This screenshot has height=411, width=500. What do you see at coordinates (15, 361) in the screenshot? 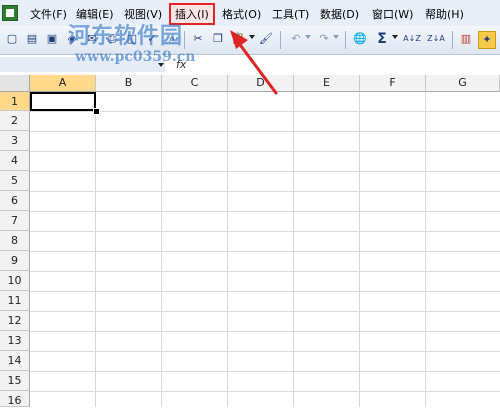
I see `row-header-14: 14` at bounding box center [15, 361].